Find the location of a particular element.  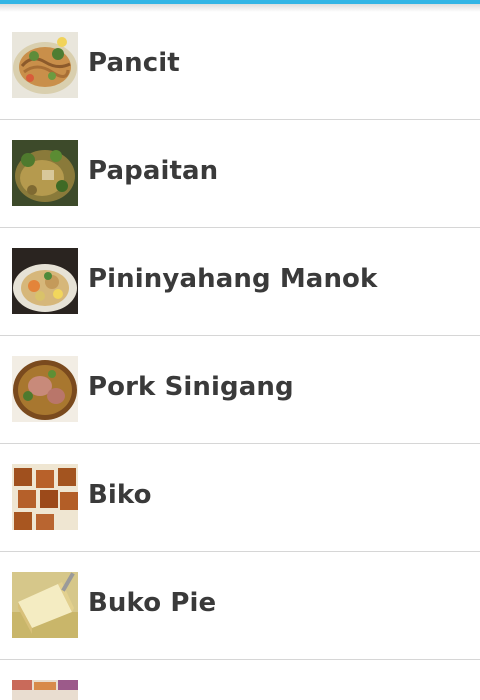

list-item is located at coordinates (240, 680).